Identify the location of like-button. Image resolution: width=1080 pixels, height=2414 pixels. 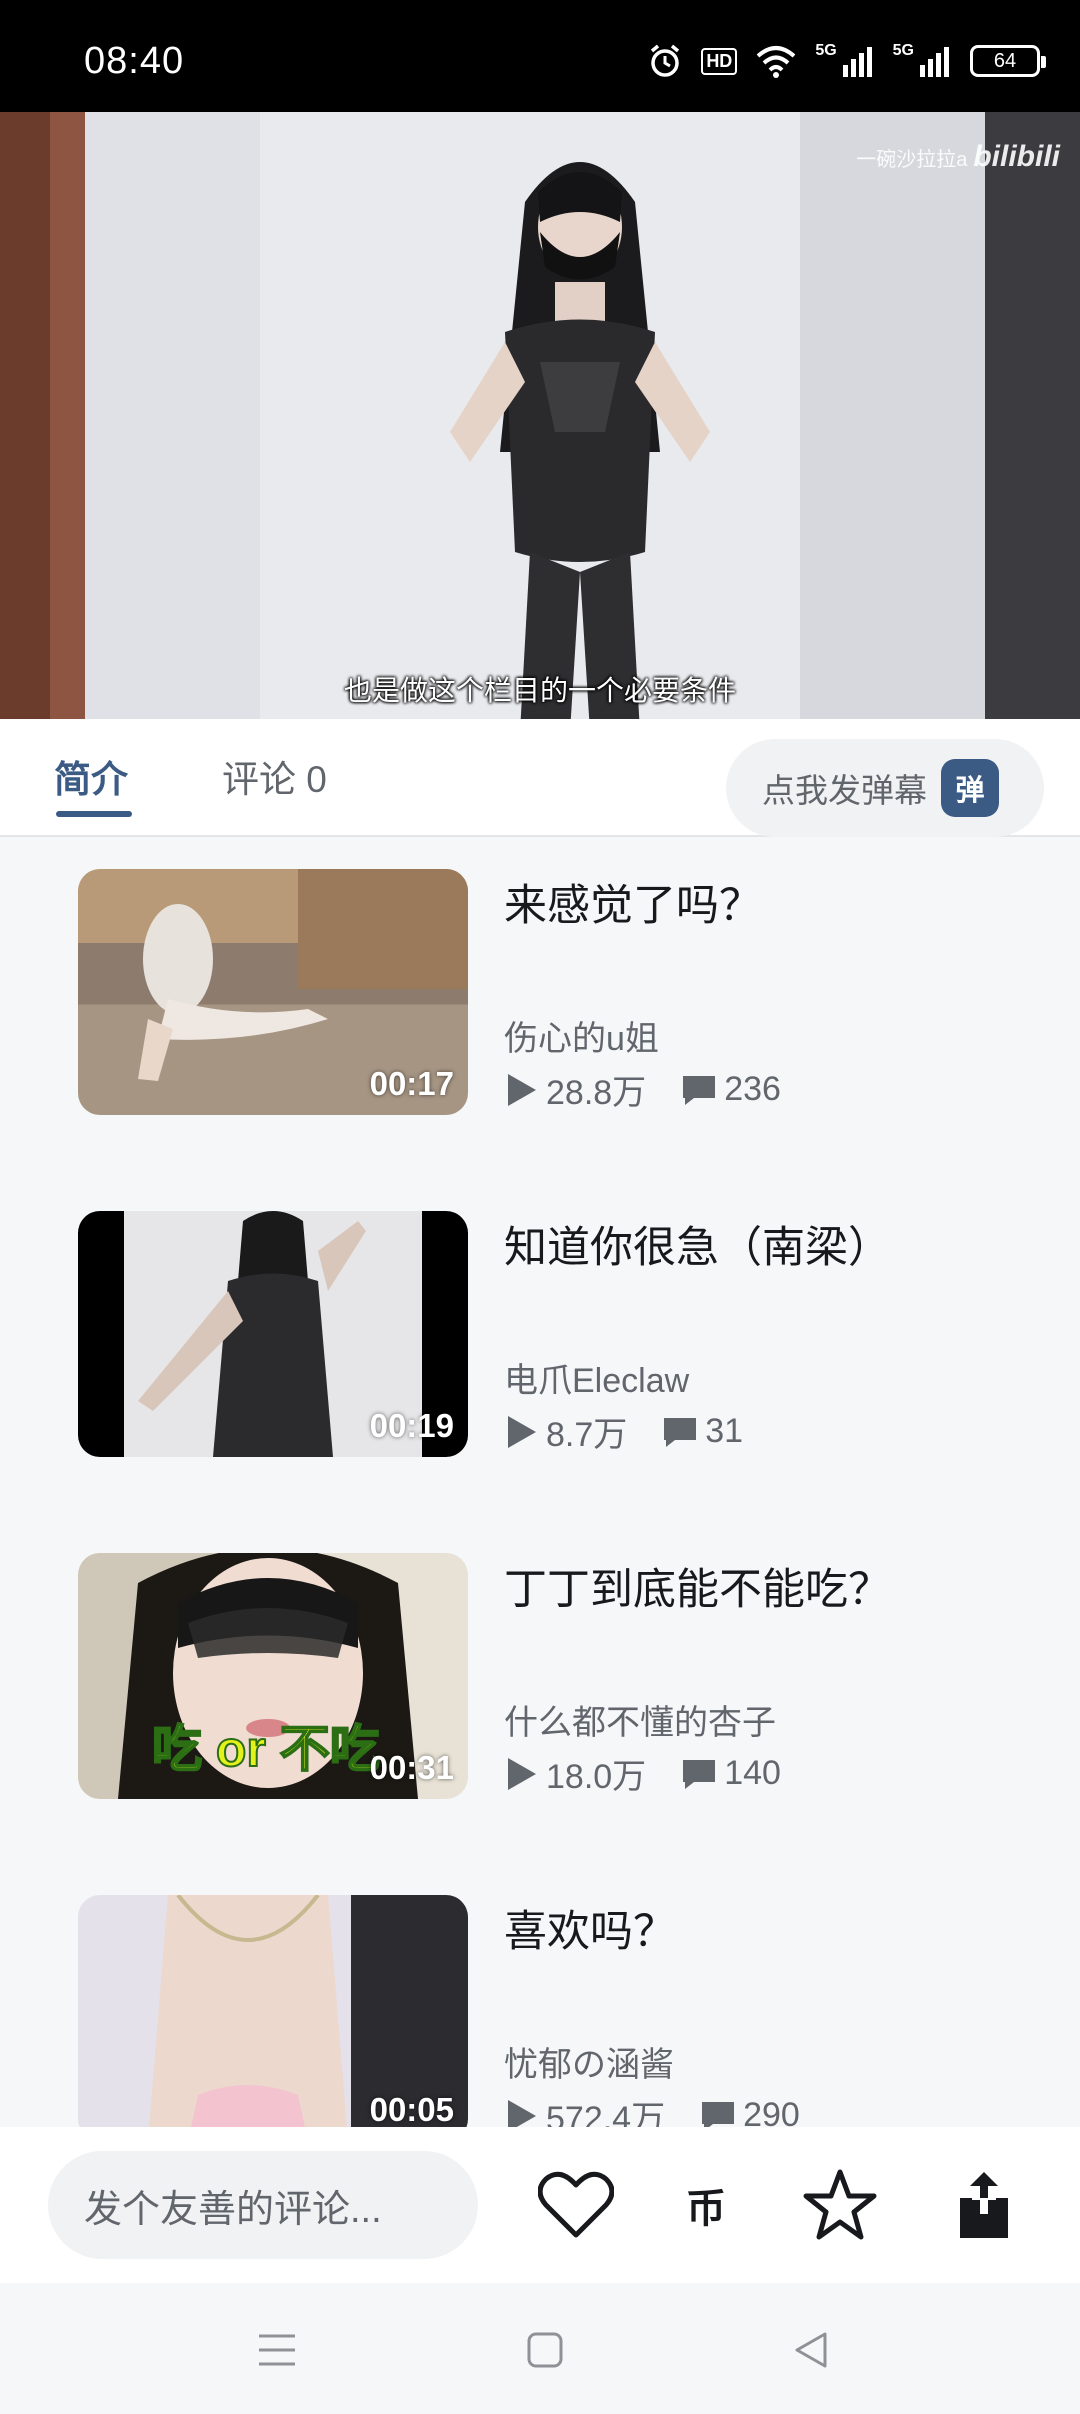
(576, 2205).